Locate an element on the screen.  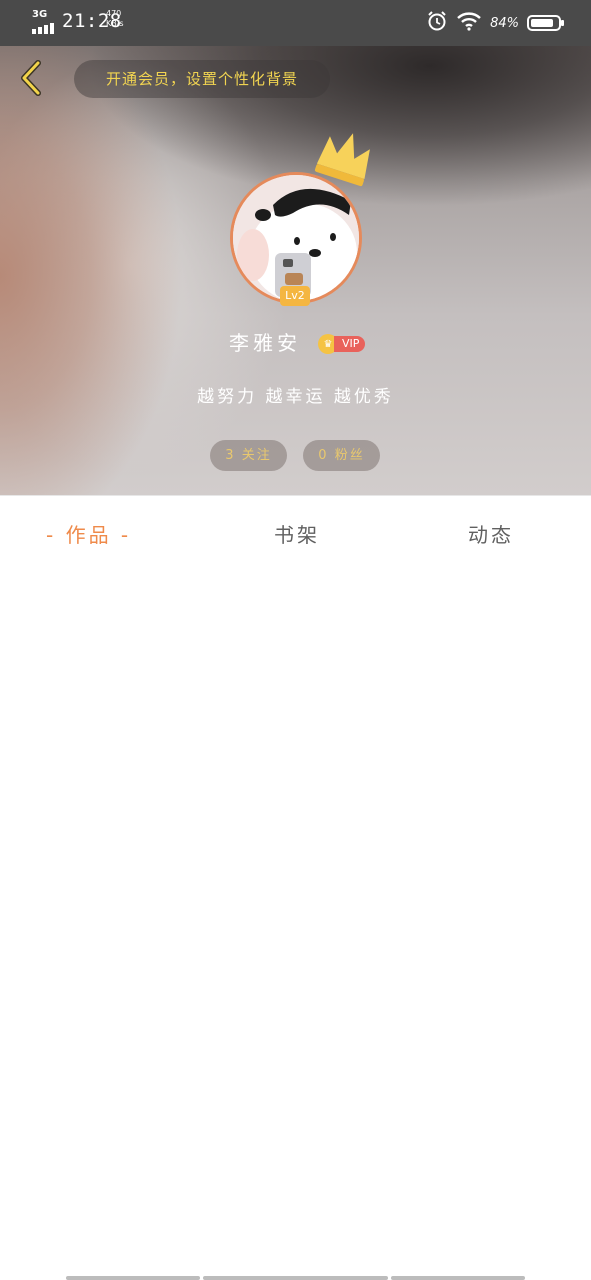
crown-icon is located at coordinates (342, 160).